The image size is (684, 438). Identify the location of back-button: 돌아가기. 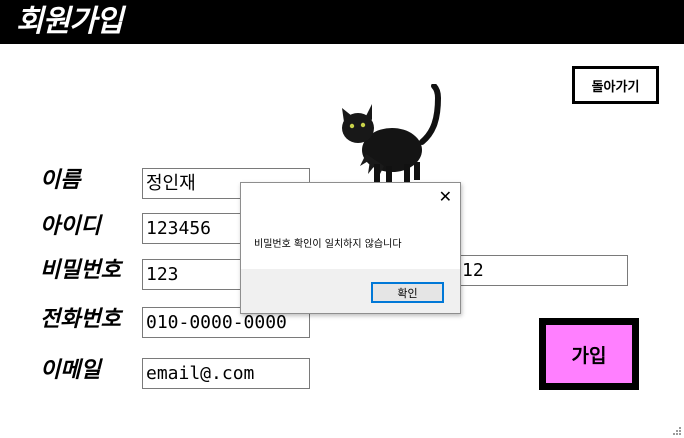
(615, 85).